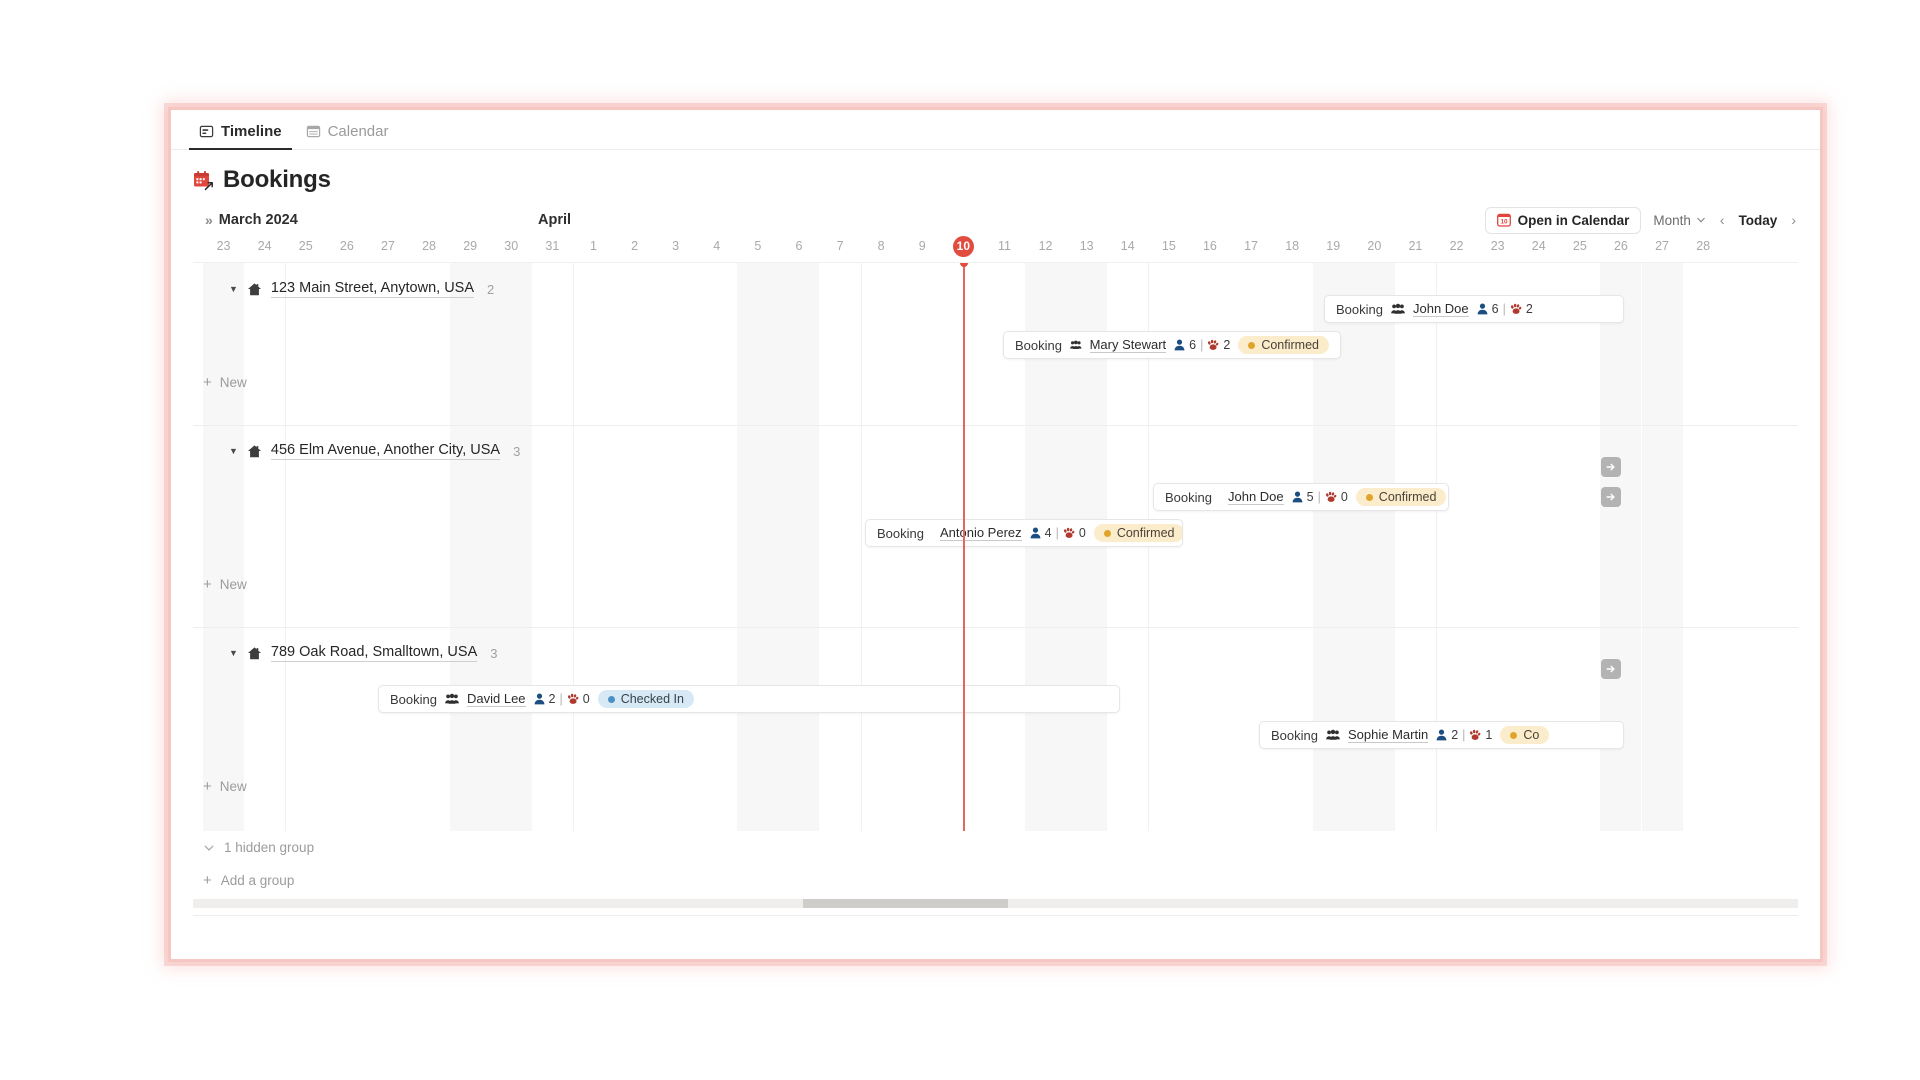 The height and width of the screenshot is (1080, 1920). What do you see at coordinates (963, 246) in the screenshot?
I see `date-tick: 10` at bounding box center [963, 246].